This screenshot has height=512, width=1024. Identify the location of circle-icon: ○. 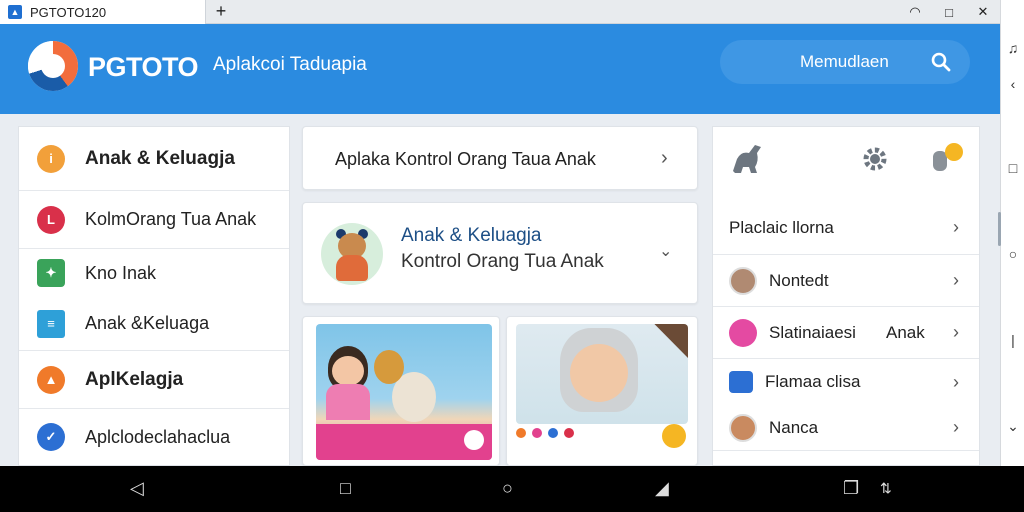
(1012, 254).